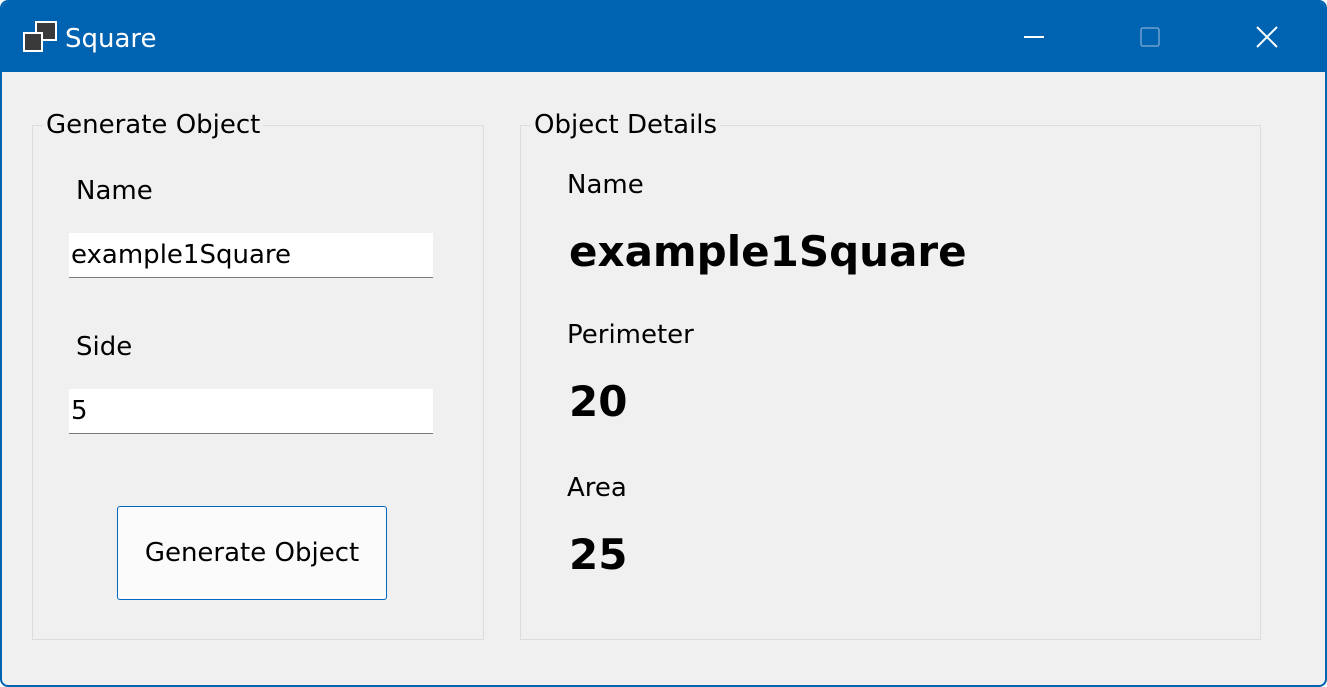 This screenshot has height=687, width=1327. Describe the element at coordinates (597, 488) in the screenshot. I see `area-label: Area` at that location.